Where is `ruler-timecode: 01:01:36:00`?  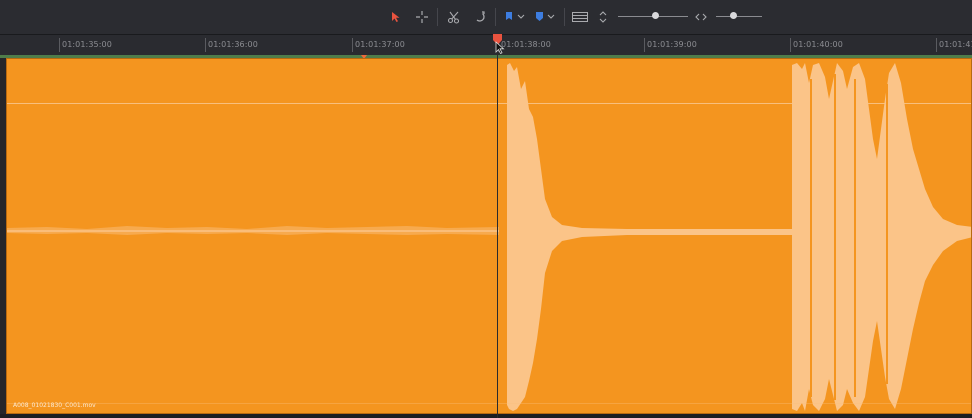
ruler-timecode: 01:01:36:00 is located at coordinates (233, 44).